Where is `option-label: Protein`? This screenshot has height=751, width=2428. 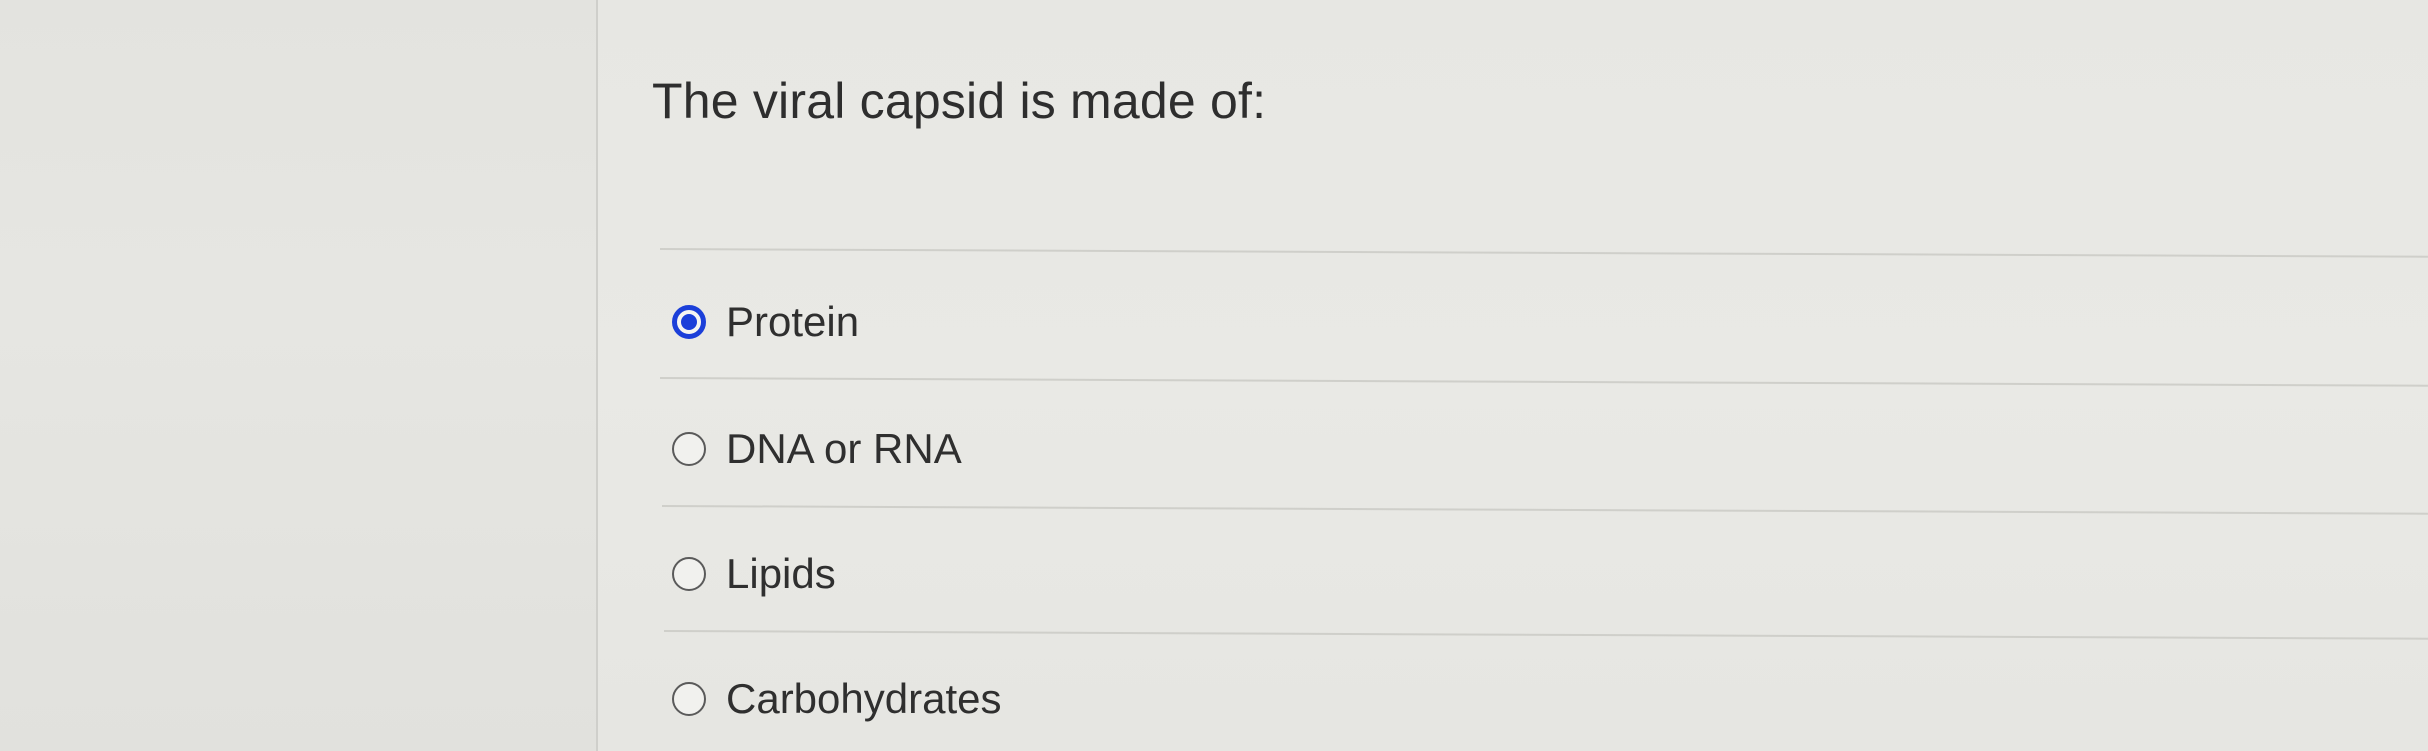 option-label: Protein is located at coordinates (793, 321).